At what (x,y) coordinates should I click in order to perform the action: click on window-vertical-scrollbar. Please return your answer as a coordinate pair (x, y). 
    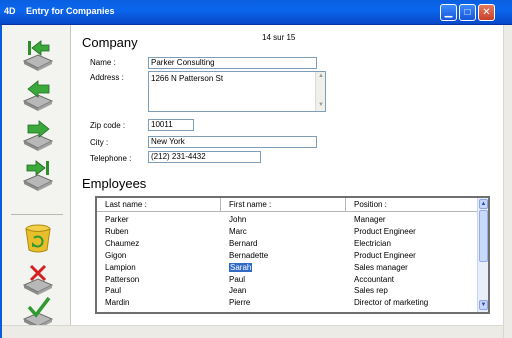
    Looking at the image, I should click on (507, 181).